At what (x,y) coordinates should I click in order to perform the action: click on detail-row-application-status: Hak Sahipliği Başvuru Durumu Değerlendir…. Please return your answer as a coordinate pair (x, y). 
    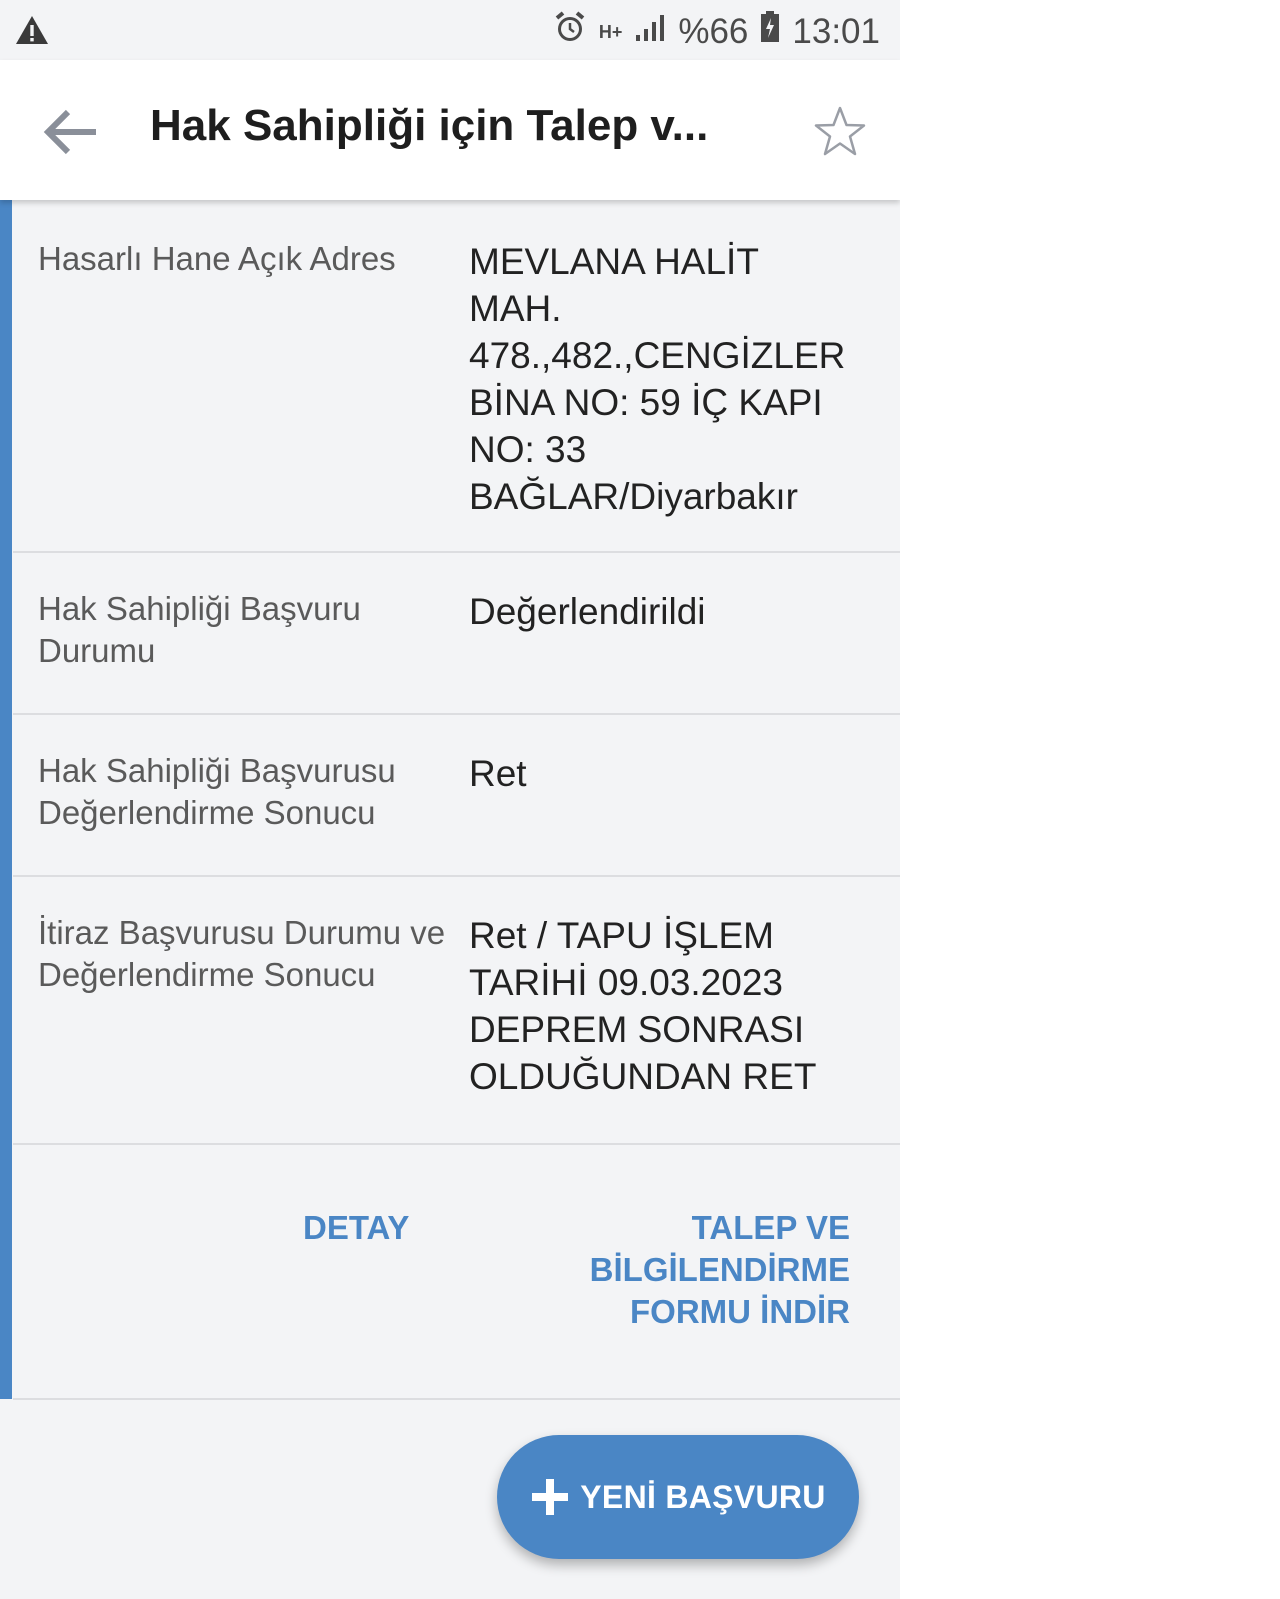
    Looking at the image, I should click on (456, 634).